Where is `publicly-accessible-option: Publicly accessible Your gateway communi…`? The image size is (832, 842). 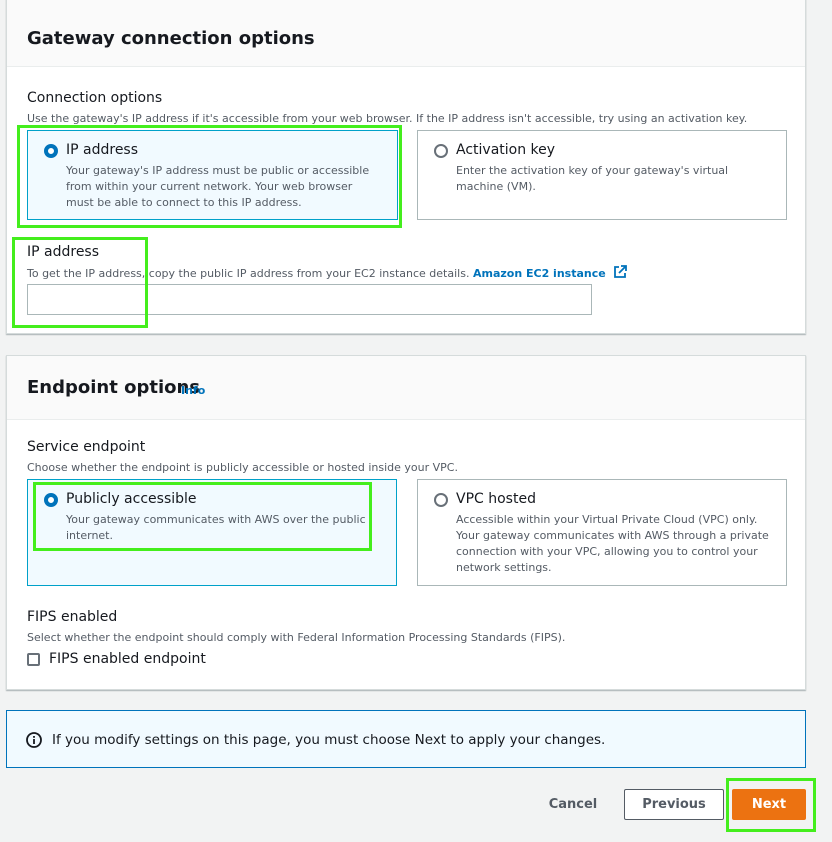 publicly-accessible-option: Publicly accessible Your gateway communi… is located at coordinates (212, 532).